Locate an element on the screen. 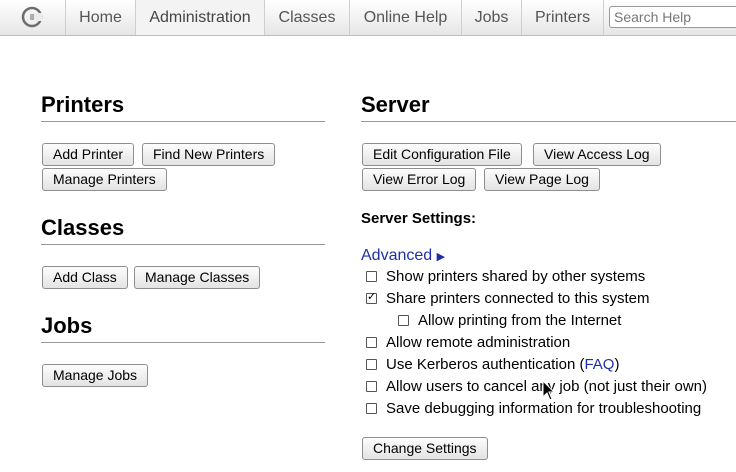  printers-heading: Printers is located at coordinates (183, 107).